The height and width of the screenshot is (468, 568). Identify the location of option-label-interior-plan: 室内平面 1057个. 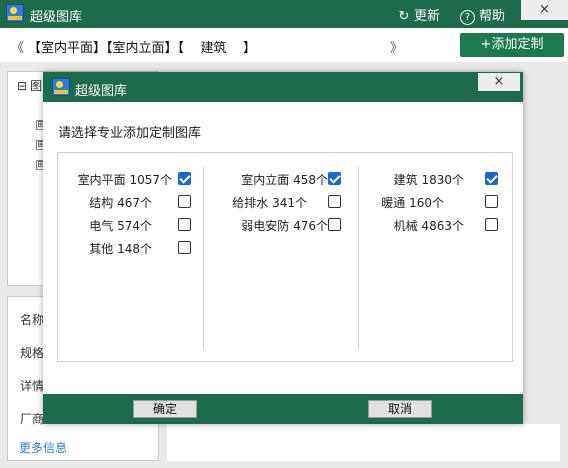
(124, 180).